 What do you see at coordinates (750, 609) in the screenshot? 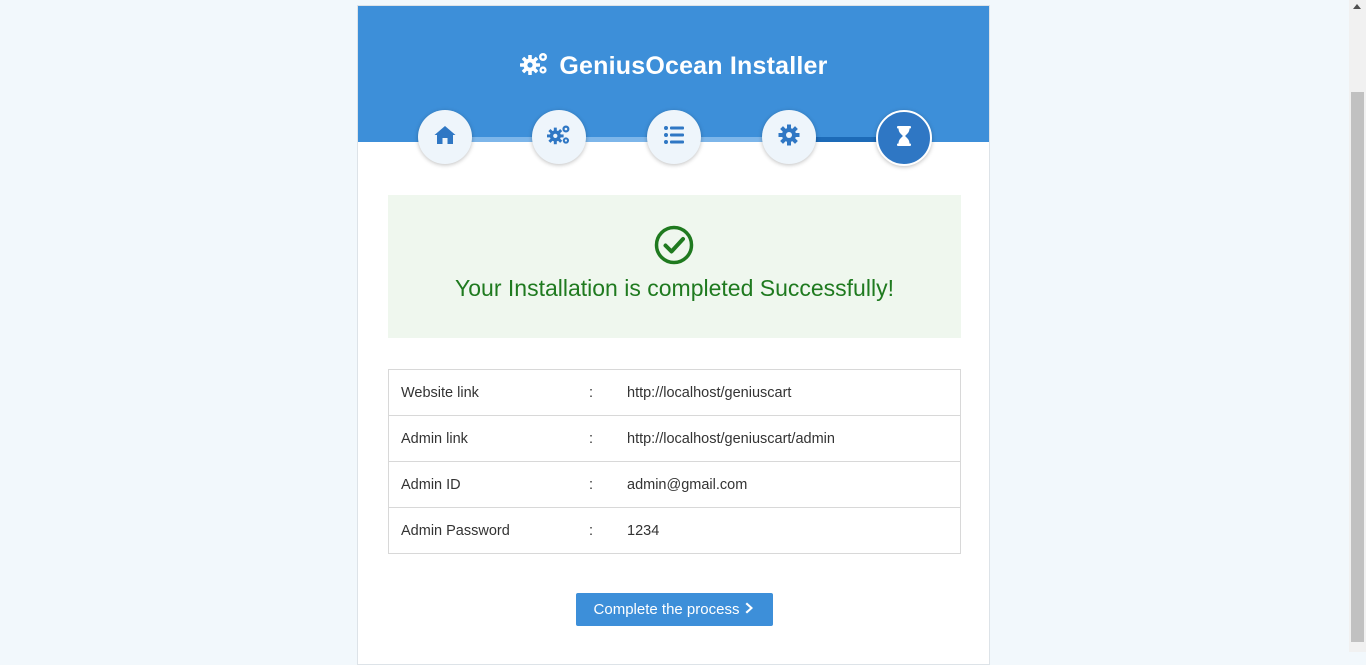
I see `chevron-right-icon` at bounding box center [750, 609].